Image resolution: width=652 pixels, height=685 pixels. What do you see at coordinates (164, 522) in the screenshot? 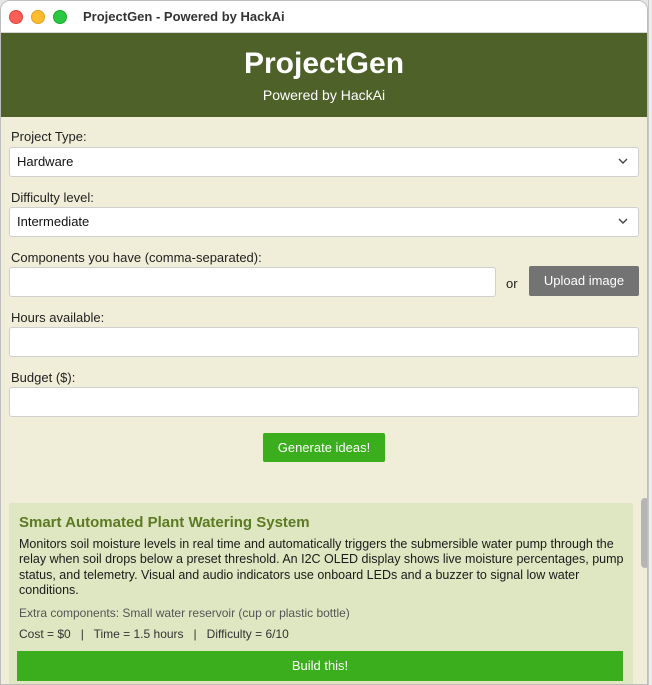
I see `idea-title: Smart Automated Plant Watering System` at bounding box center [164, 522].